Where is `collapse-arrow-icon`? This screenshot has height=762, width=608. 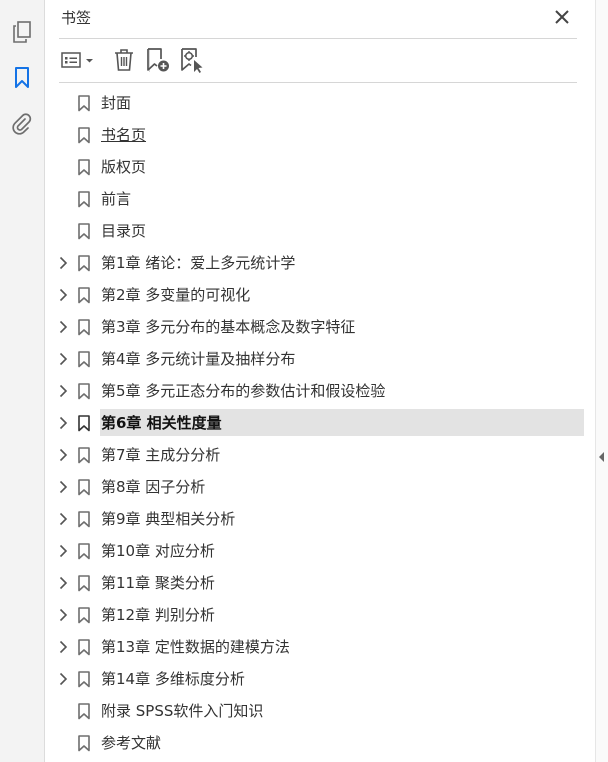 collapse-arrow-icon is located at coordinates (602, 457).